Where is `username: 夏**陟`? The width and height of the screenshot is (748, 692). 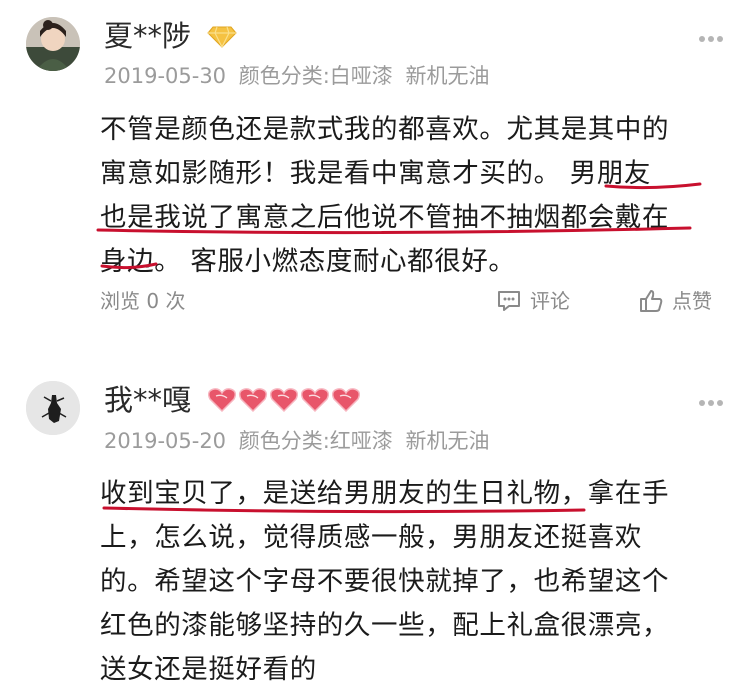
username: 夏**陟 is located at coordinates (147, 36).